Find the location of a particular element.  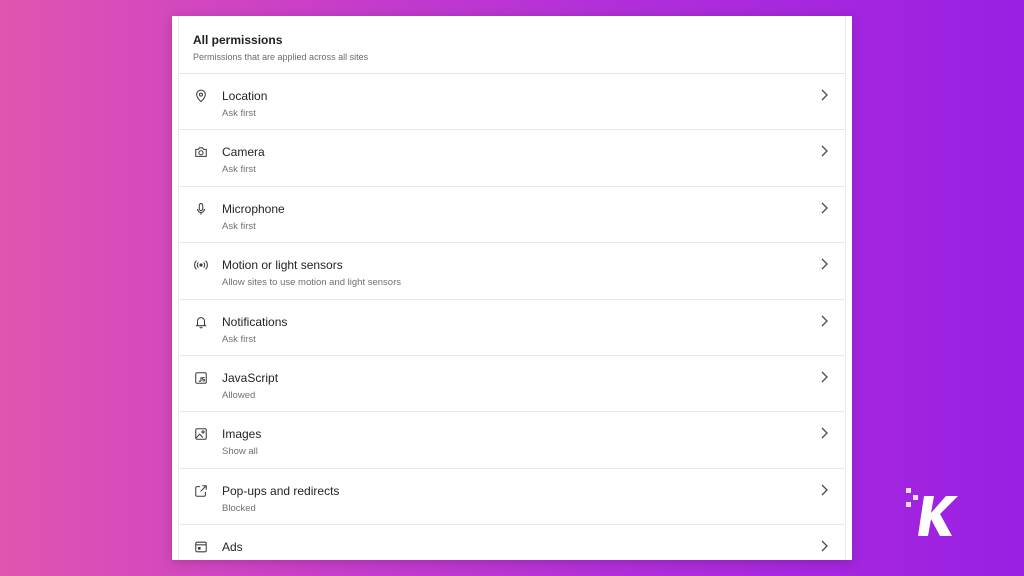

ads-icon is located at coordinates (201, 547).